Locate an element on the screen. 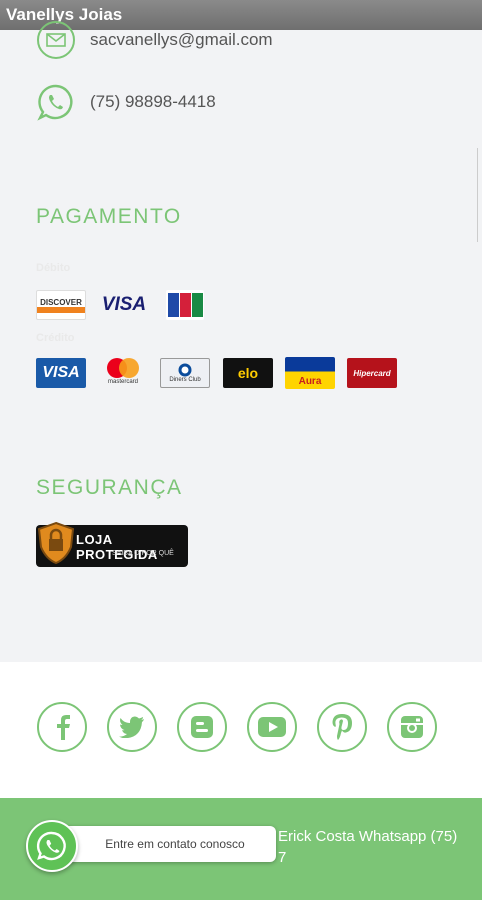 This screenshot has width=482, height=900. debit-label: Débito is located at coordinates (53, 268).